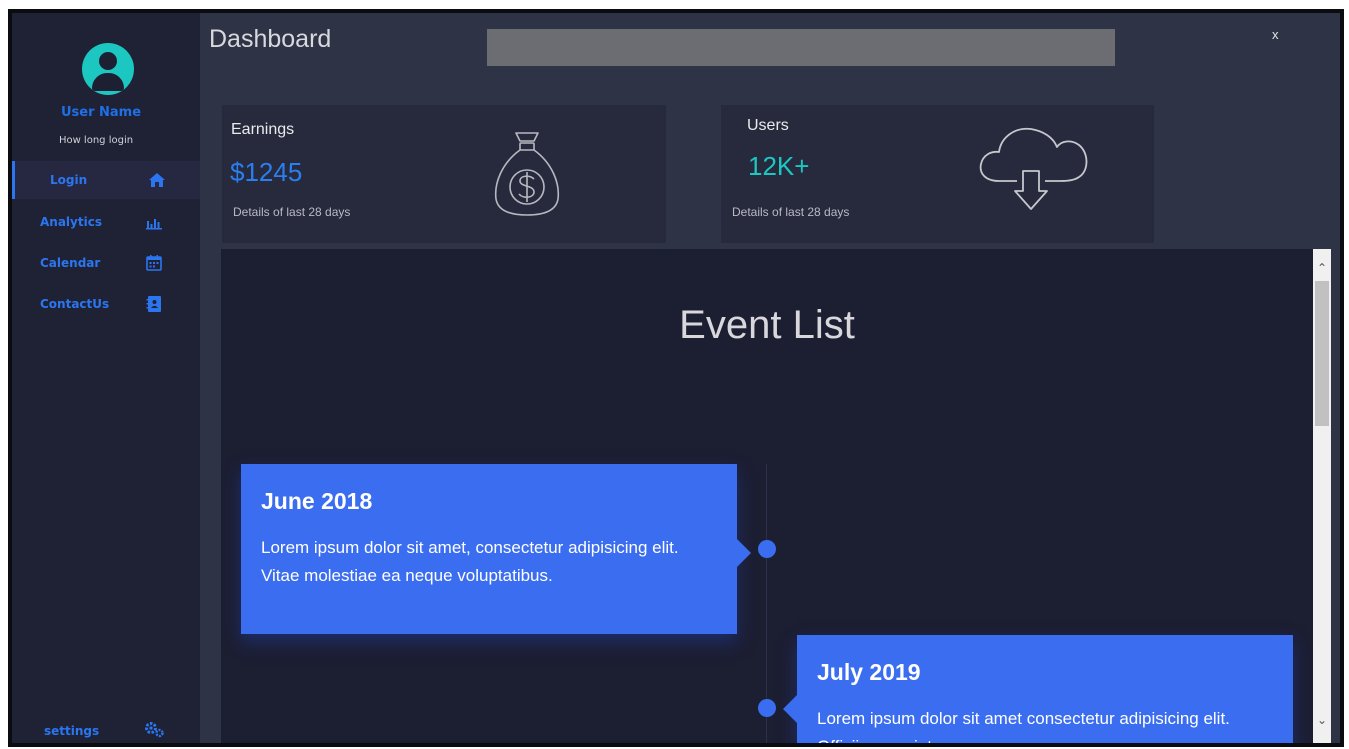  What do you see at coordinates (1322, 268) in the screenshot?
I see `chevron-up-icon: ⌃` at bounding box center [1322, 268].